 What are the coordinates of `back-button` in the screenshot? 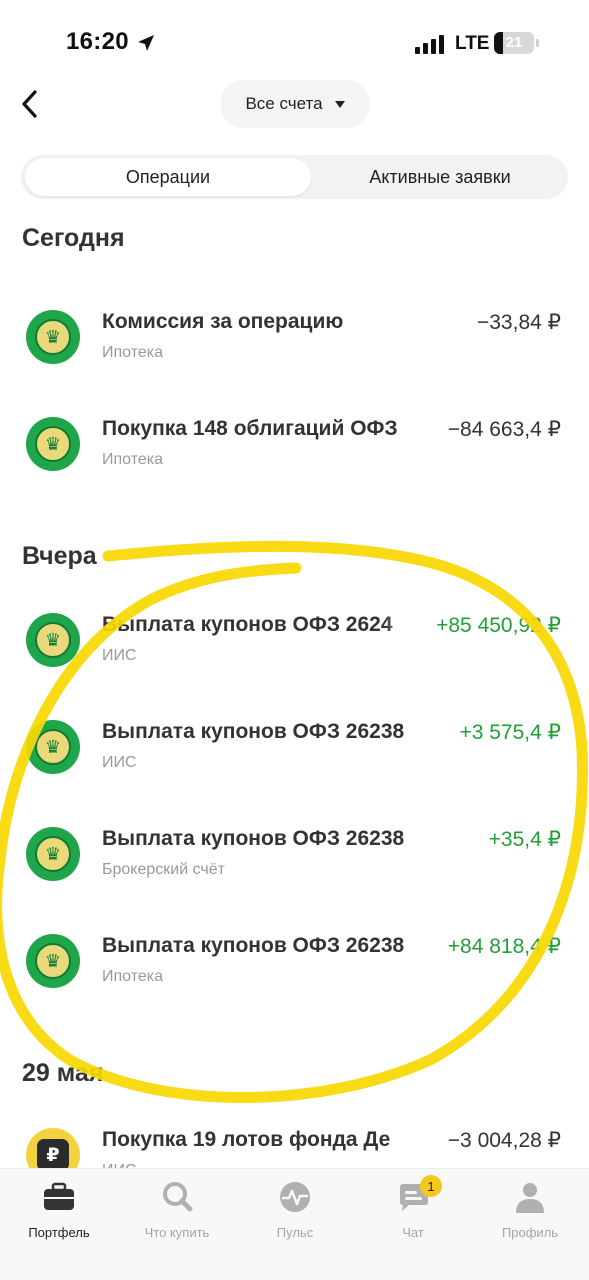 It's located at (30, 104).